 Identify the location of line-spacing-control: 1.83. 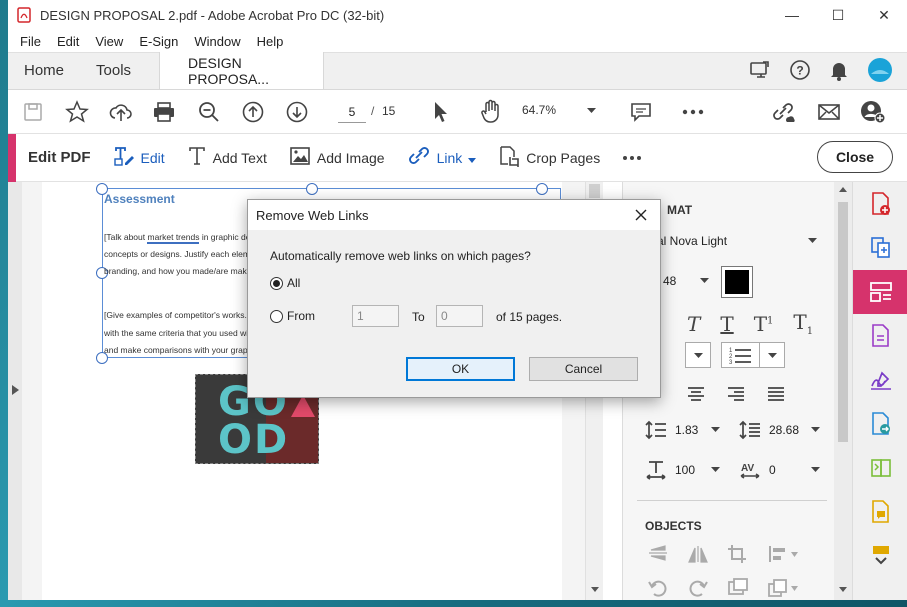
(682, 430).